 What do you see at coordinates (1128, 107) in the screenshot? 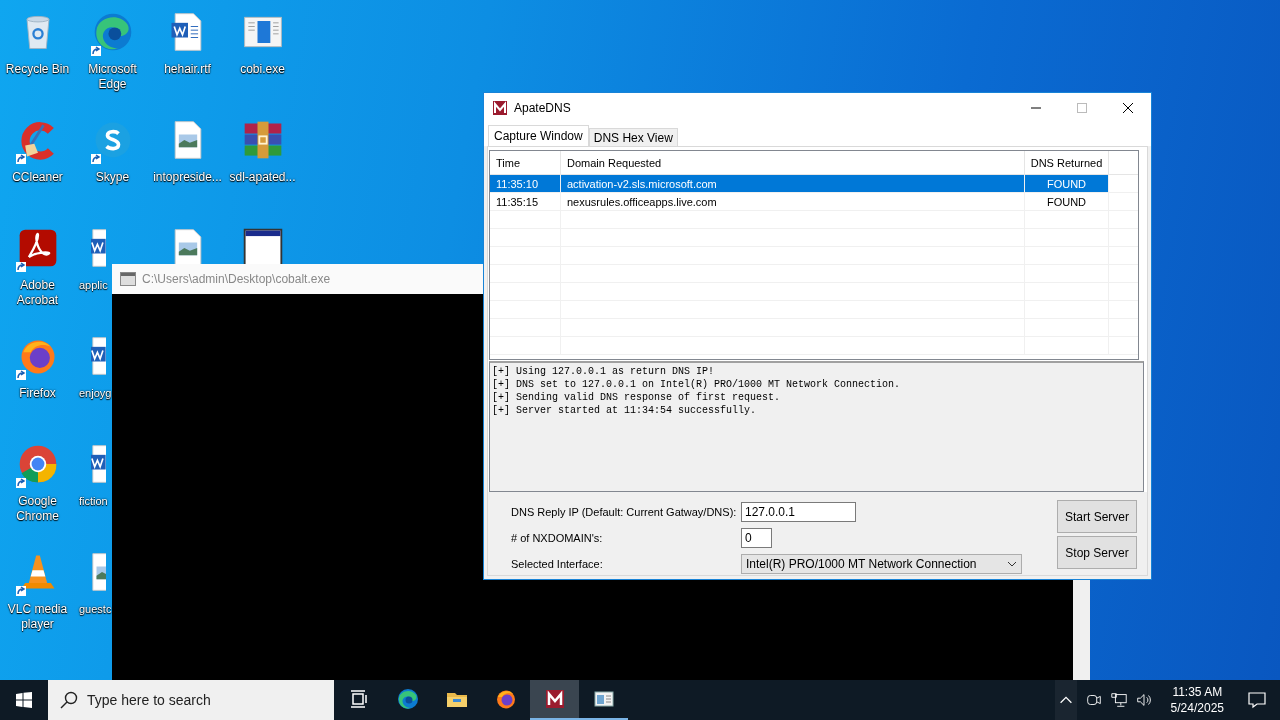
I see `close-icon` at bounding box center [1128, 107].